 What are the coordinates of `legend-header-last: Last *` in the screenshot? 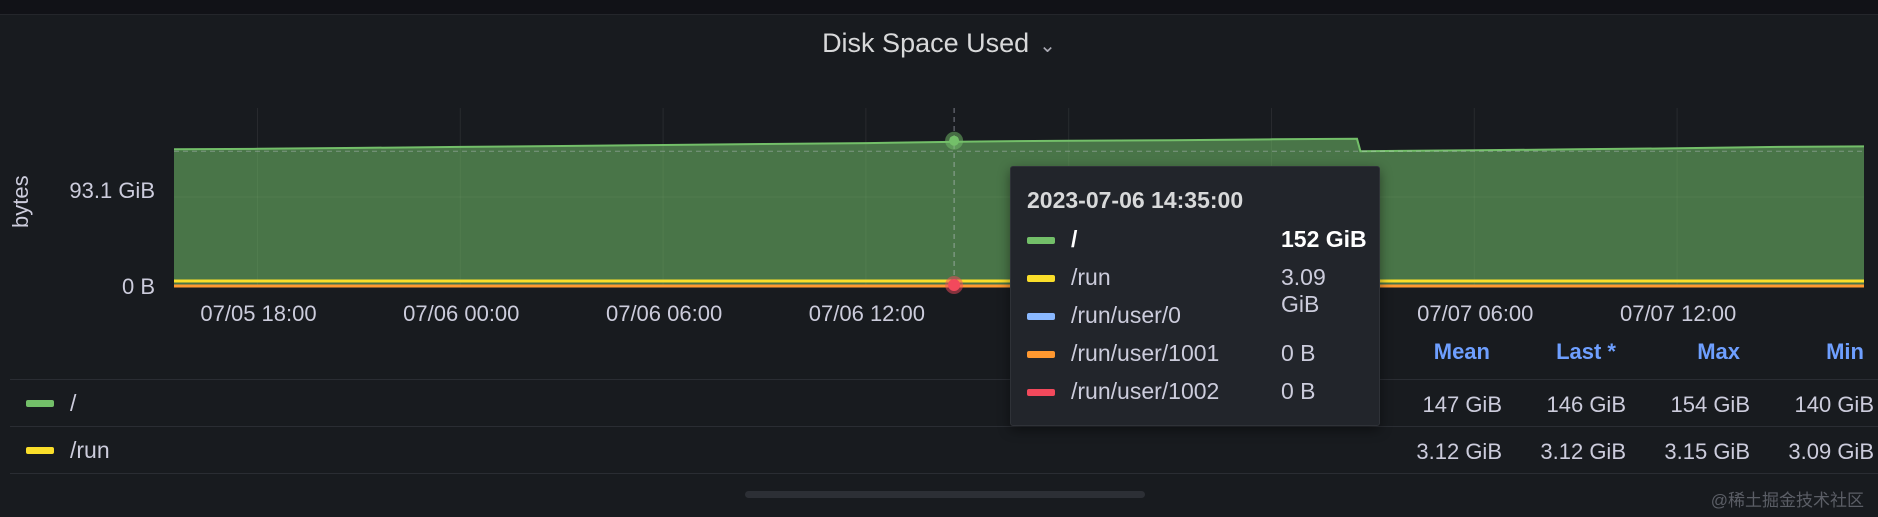 It's located at (1559, 352).